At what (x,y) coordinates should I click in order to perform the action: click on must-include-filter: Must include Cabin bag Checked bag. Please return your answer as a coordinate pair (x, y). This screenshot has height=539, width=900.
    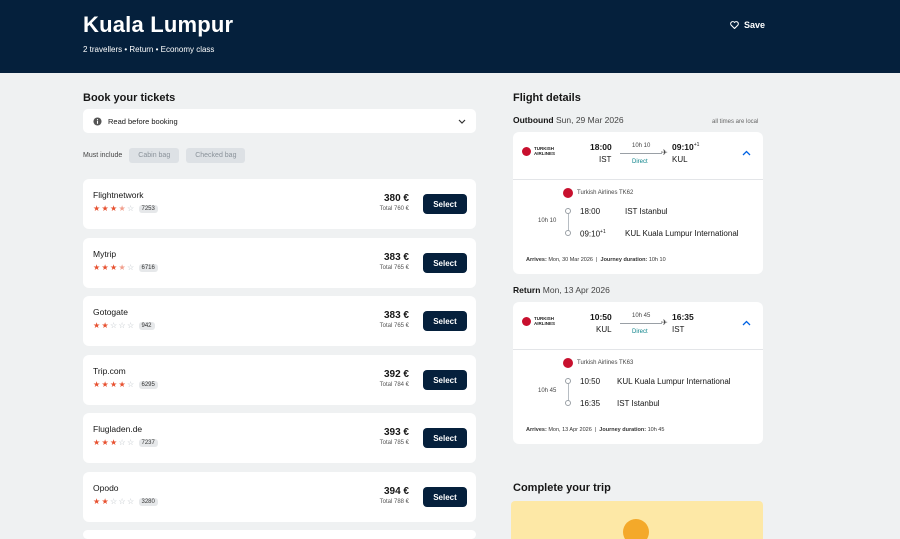
    Looking at the image, I should click on (164, 155).